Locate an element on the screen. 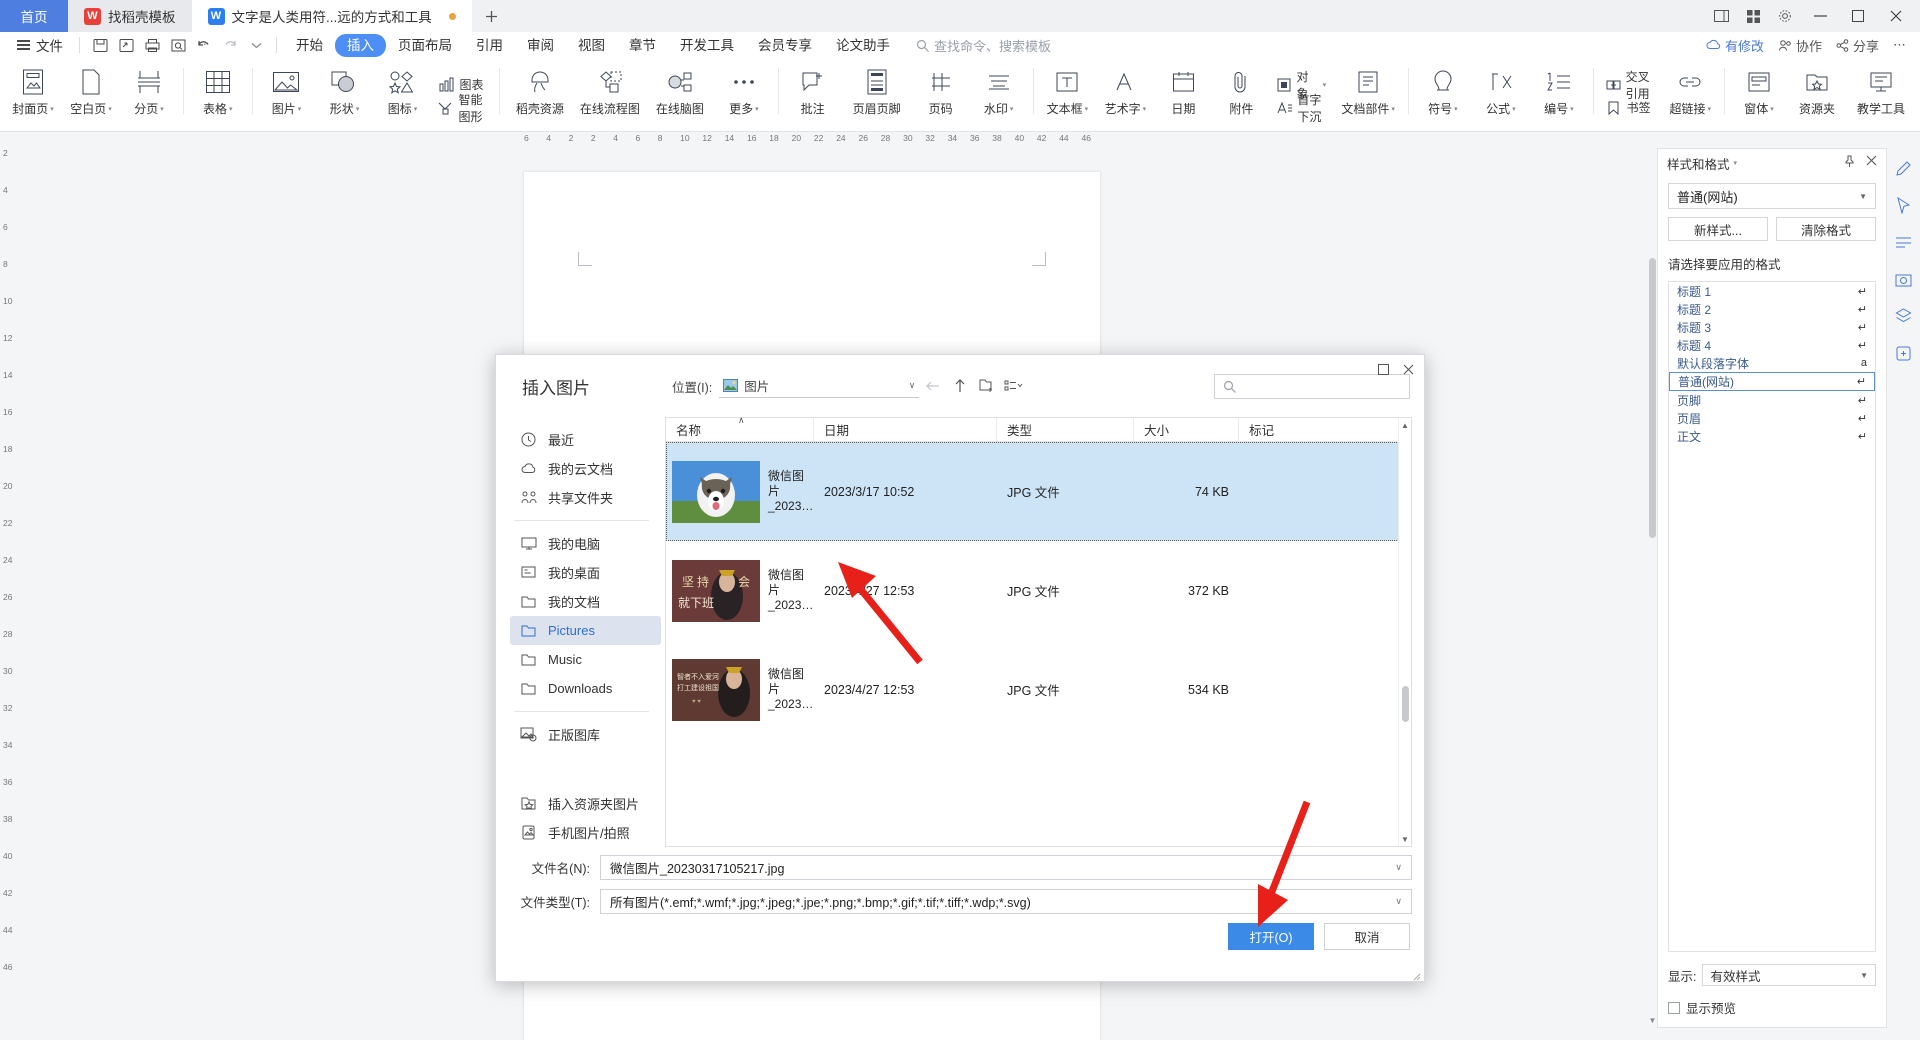 This screenshot has width=1920, height=1040. ribbon-text-box: 文本框 ▾ is located at coordinates (1067, 96).